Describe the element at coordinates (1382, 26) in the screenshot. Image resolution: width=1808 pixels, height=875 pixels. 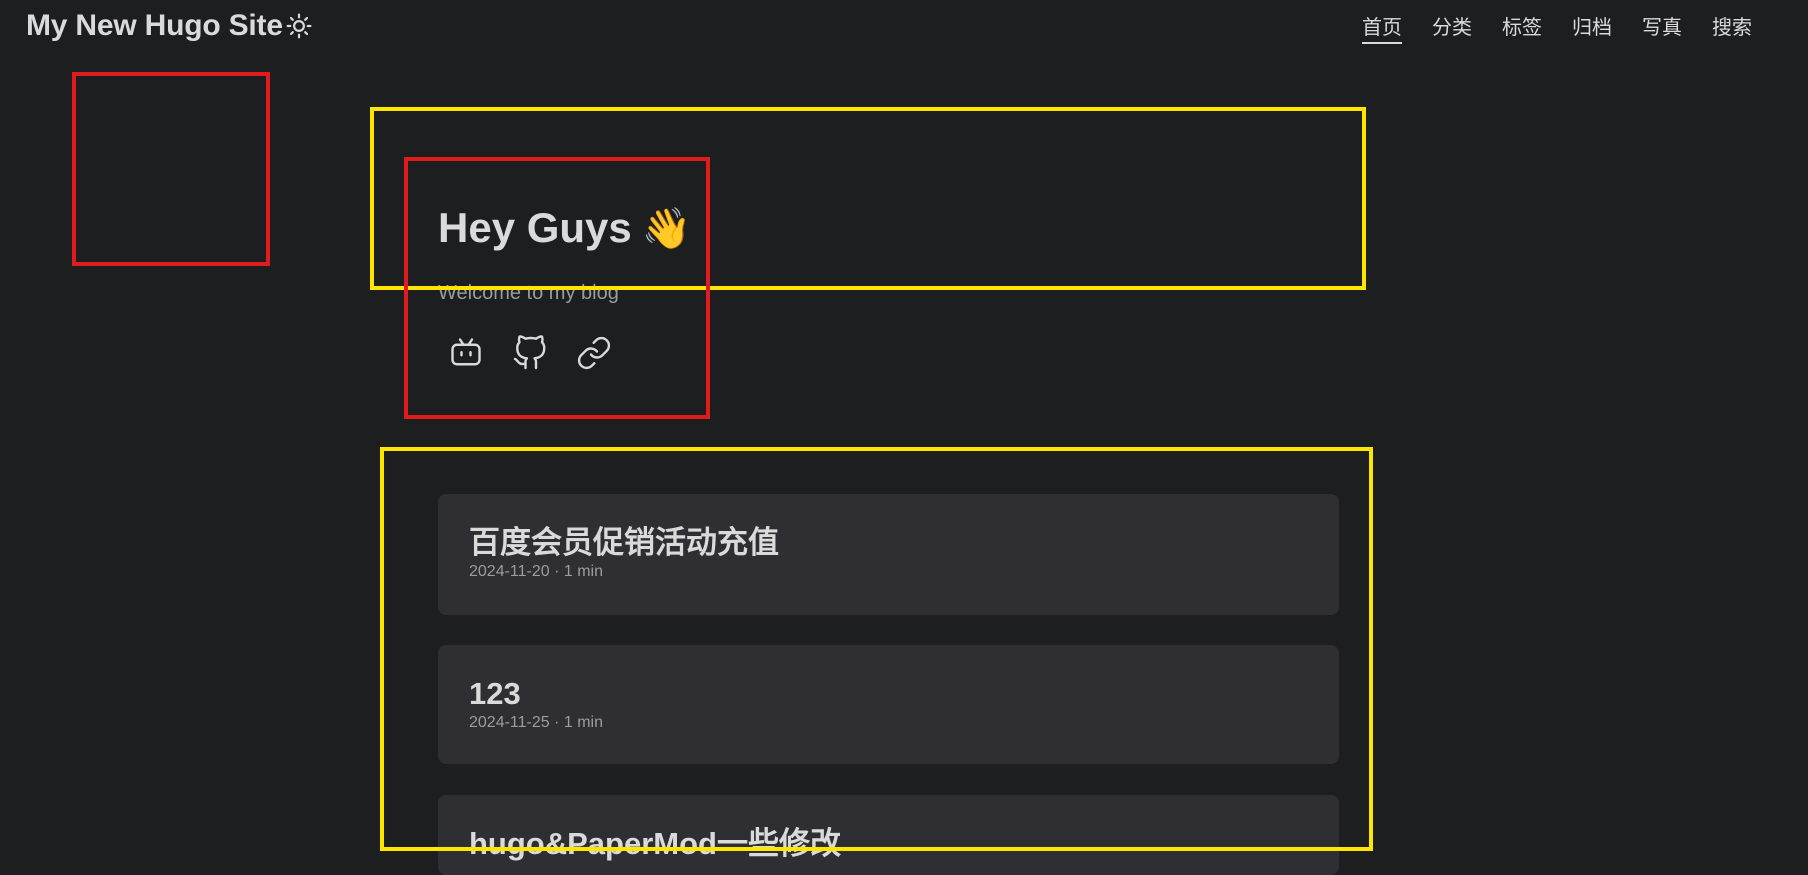
I see `nav-item-home: 首页` at that location.